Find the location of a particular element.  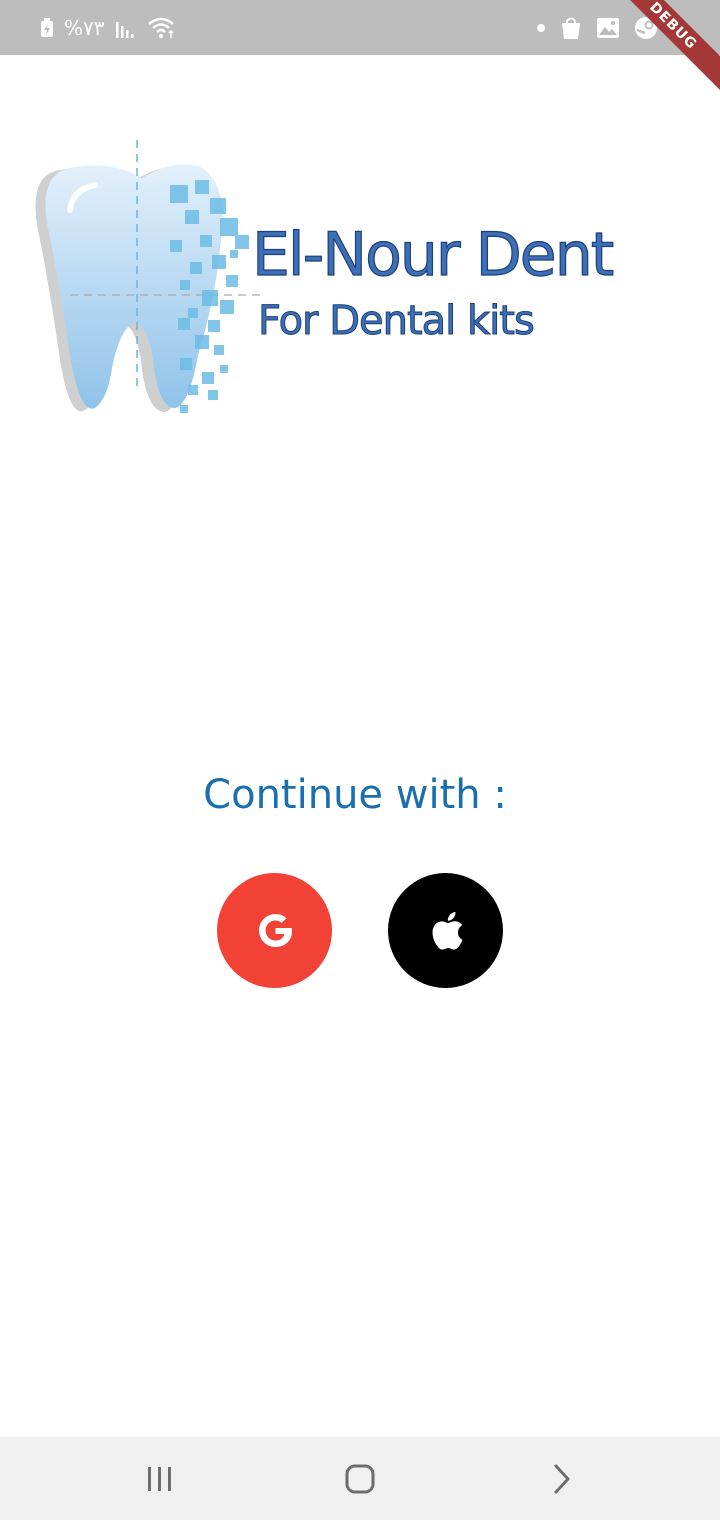

google-icon is located at coordinates (275, 930).